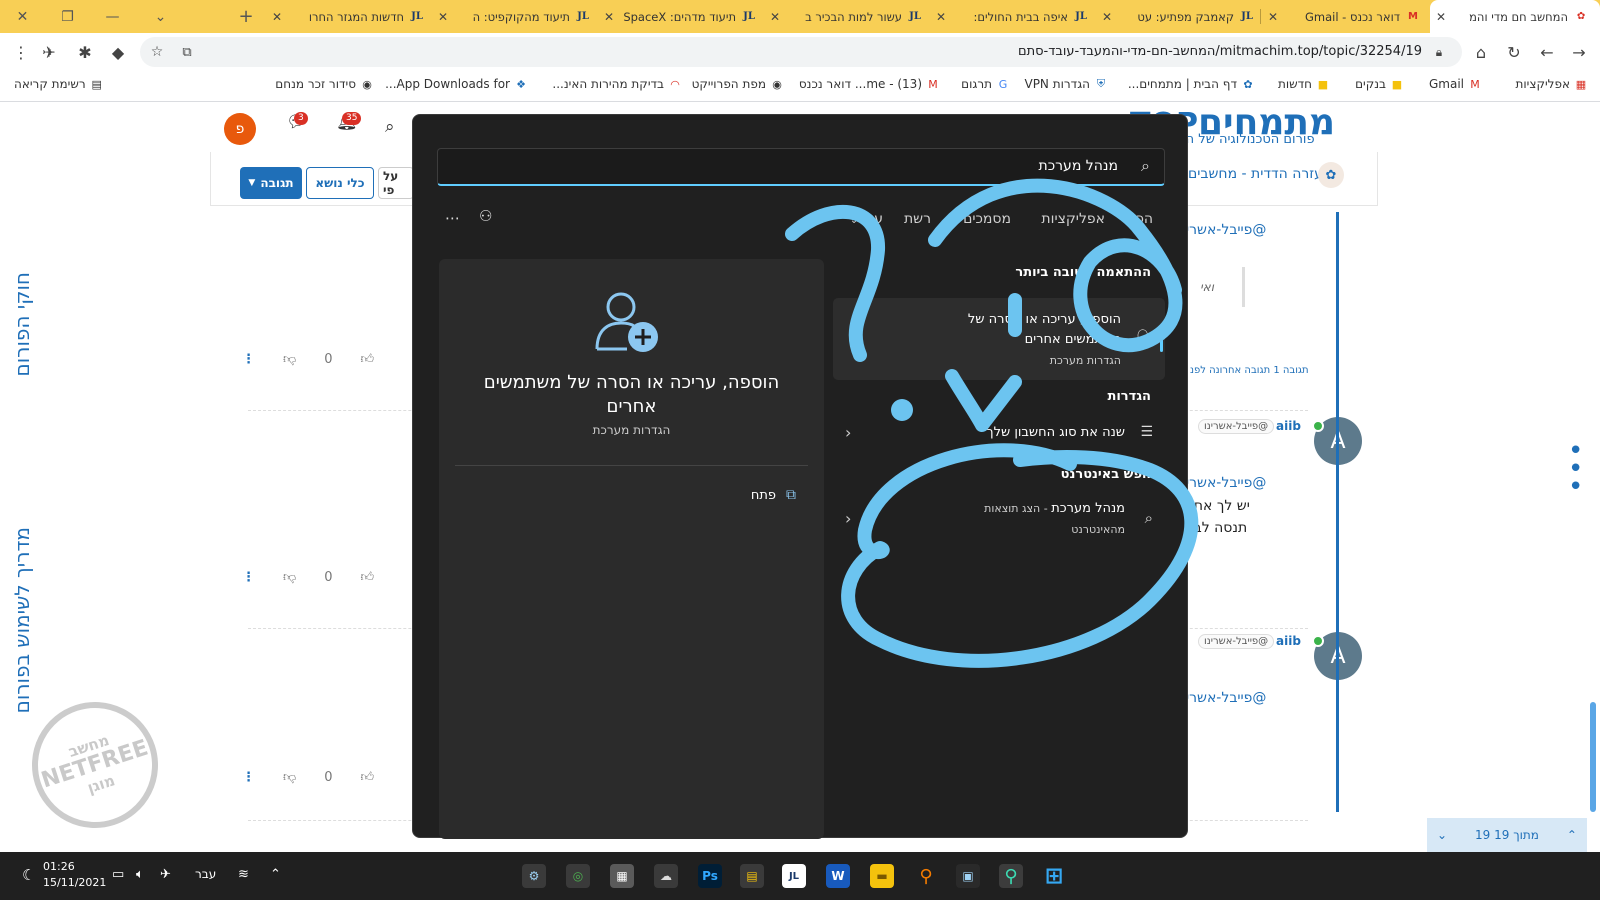 The height and width of the screenshot is (900, 1600). I want to click on battery-icon: ▭, so click(118, 874).